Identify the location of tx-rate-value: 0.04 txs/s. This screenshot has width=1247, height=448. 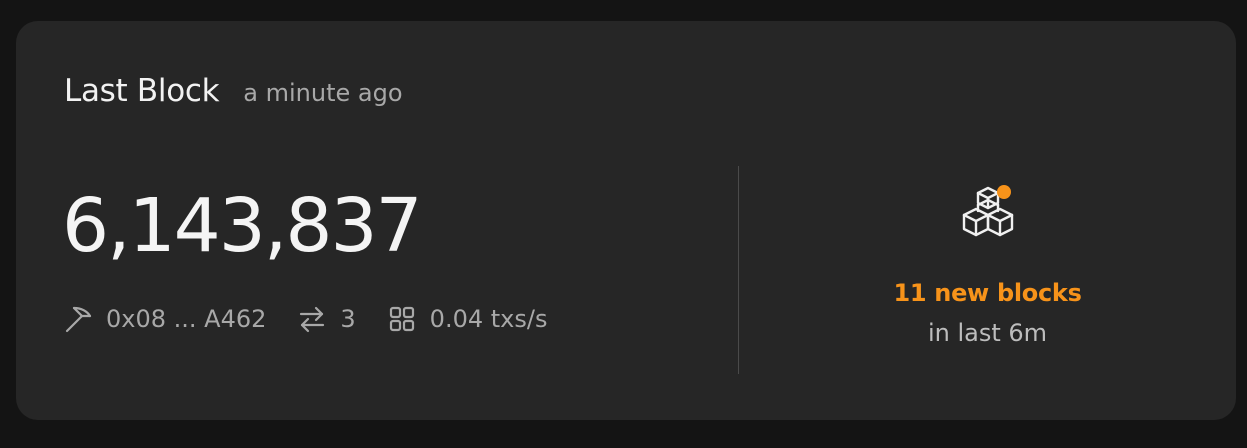
(488, 319).